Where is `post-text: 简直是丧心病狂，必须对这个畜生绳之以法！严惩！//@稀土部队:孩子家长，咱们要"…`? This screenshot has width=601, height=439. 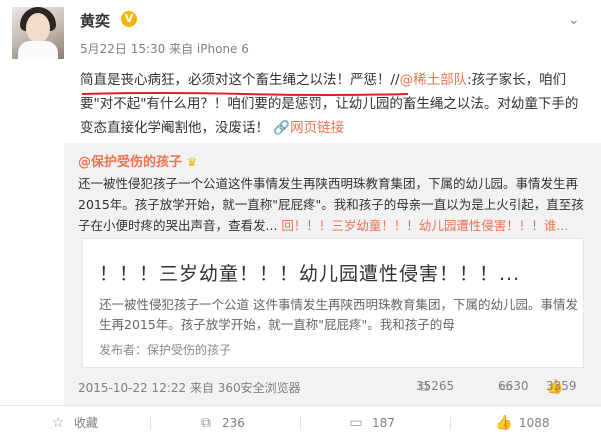
post-text: 简直是丧心病狂，必须对这个畜生绳之以法！严惩！//@稀土部队:孩子家长，咱们要"… is located at coordinates (334, 104).